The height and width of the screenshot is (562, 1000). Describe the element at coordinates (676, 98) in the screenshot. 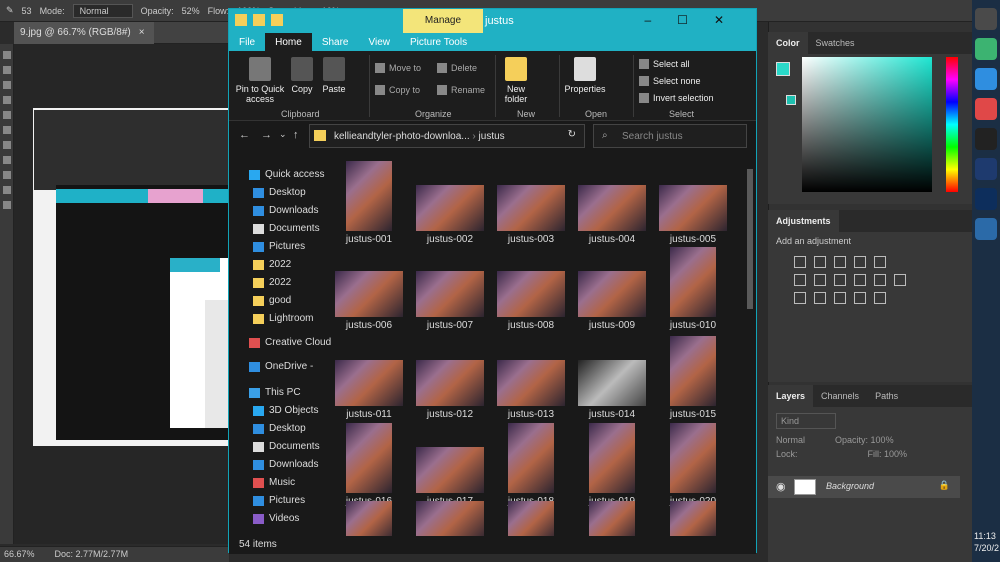

I see `invert-selection-button: Invert selection` at that location.